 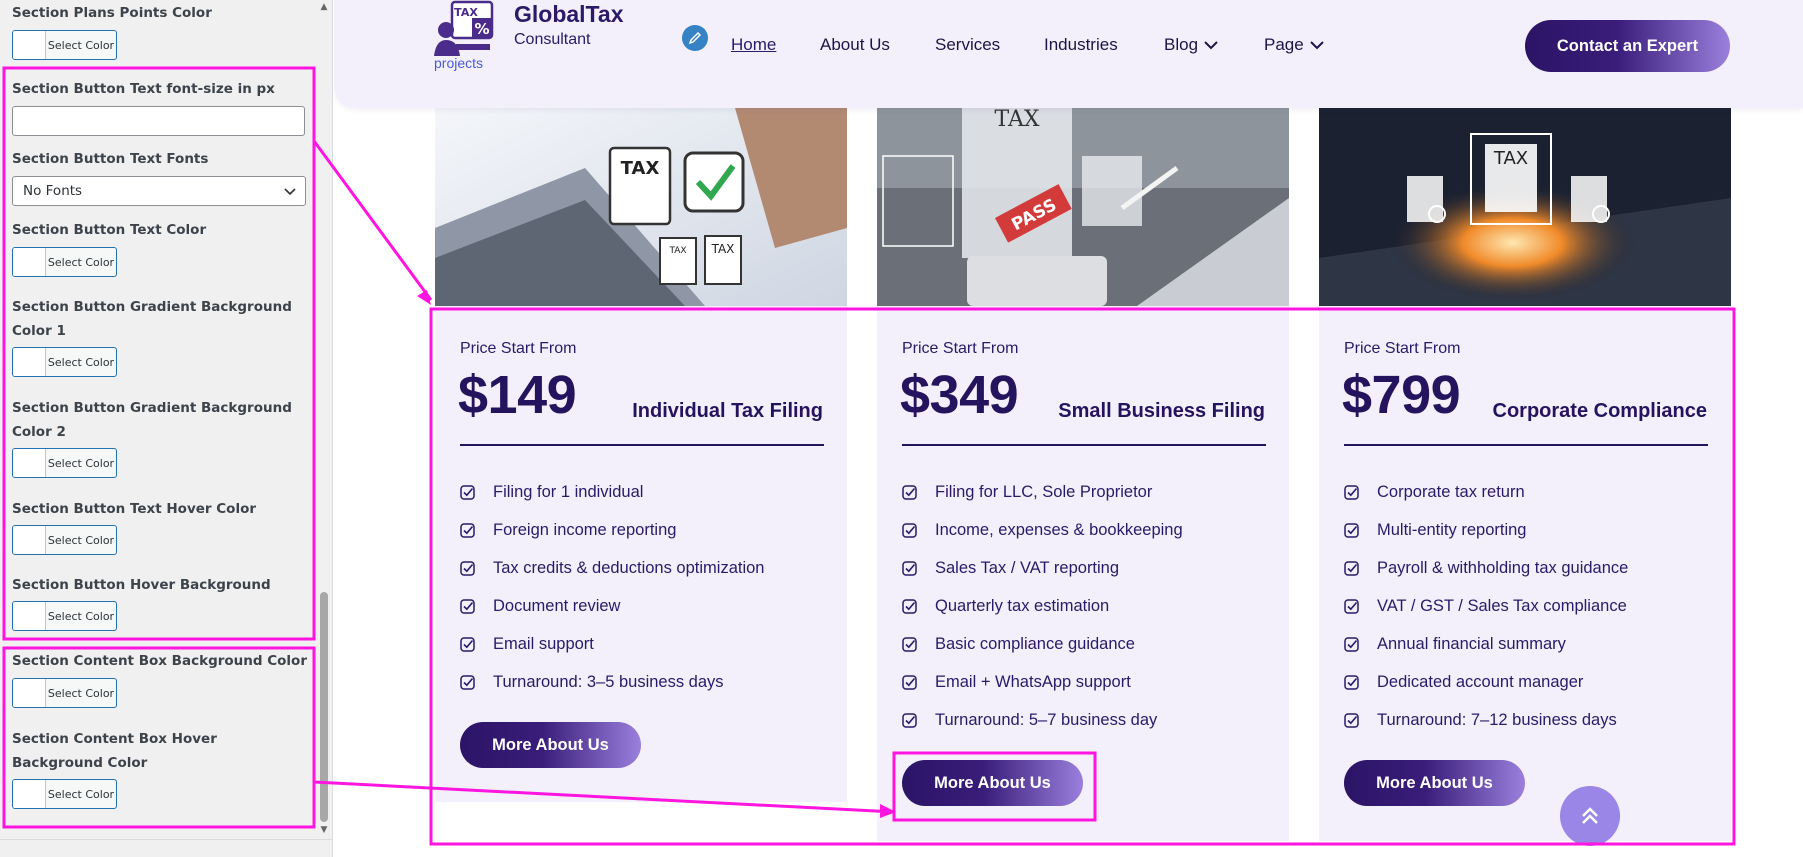 I want to click on feature-item: VAT / GST / Sales Tax compliance, so click(x=1485, y=606).